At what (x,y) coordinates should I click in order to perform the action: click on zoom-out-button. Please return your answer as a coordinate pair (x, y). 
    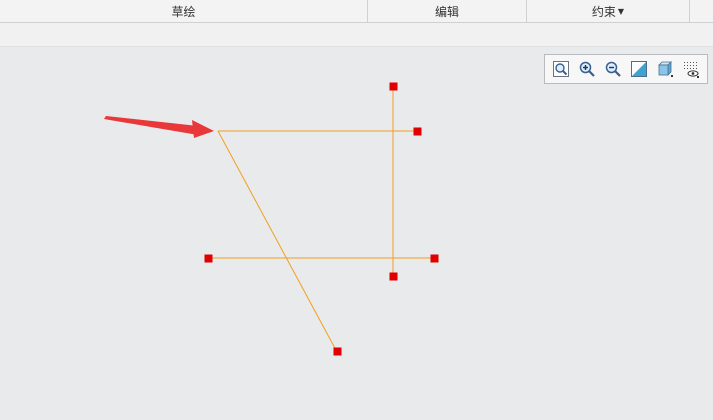
    Looking at the image, I should click on (613, 69).